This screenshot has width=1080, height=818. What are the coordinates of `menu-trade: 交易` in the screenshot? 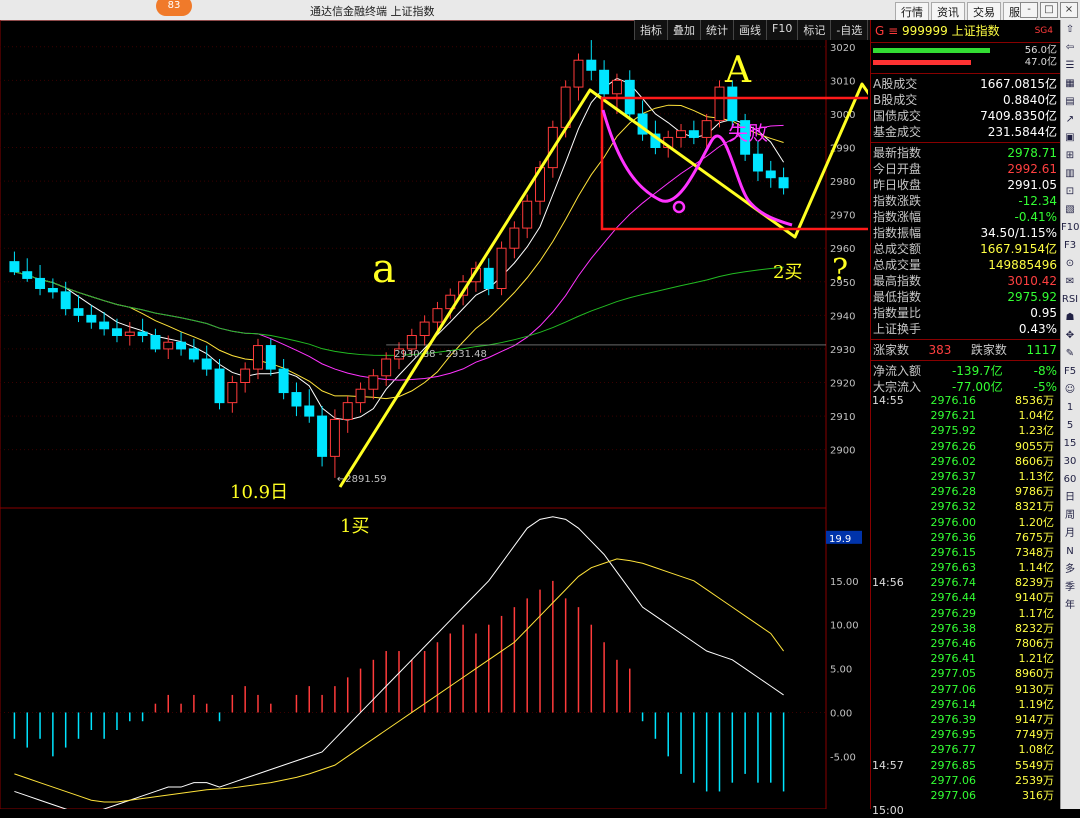 It's located at (984, 12).